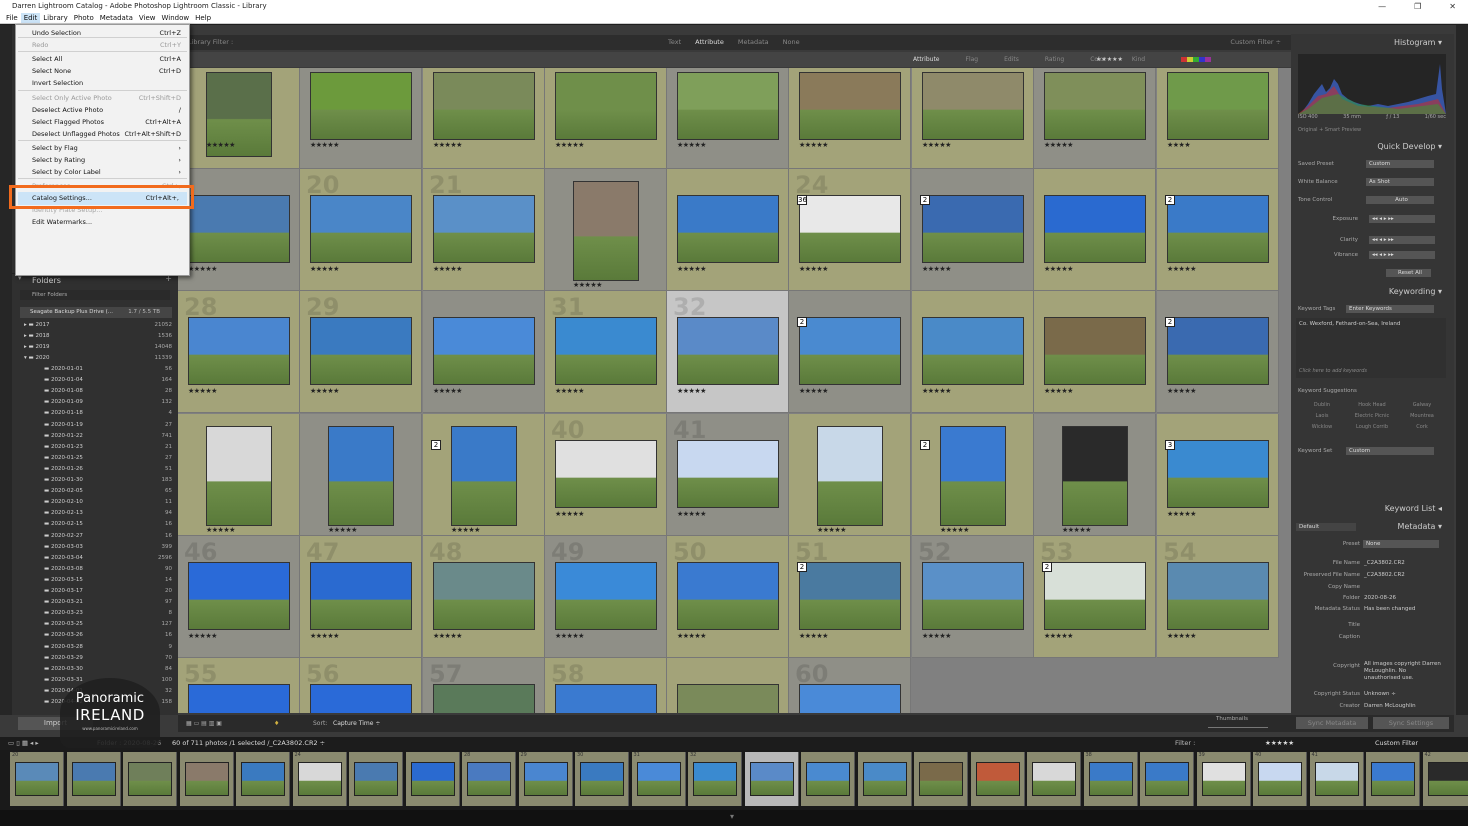 This screenshot has width=1468, height=826. I want to click on subfolder: ▬ 2020-03-17 20, so click(100, 591).